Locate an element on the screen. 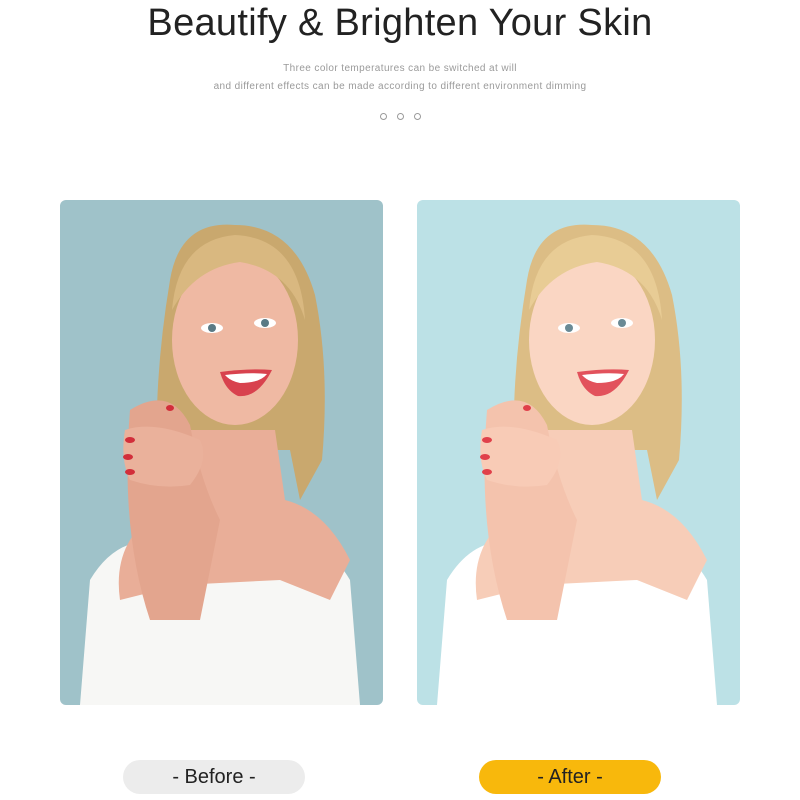 The image size is (800, 800). after-label: - After - is located at coordinates (570, 777).